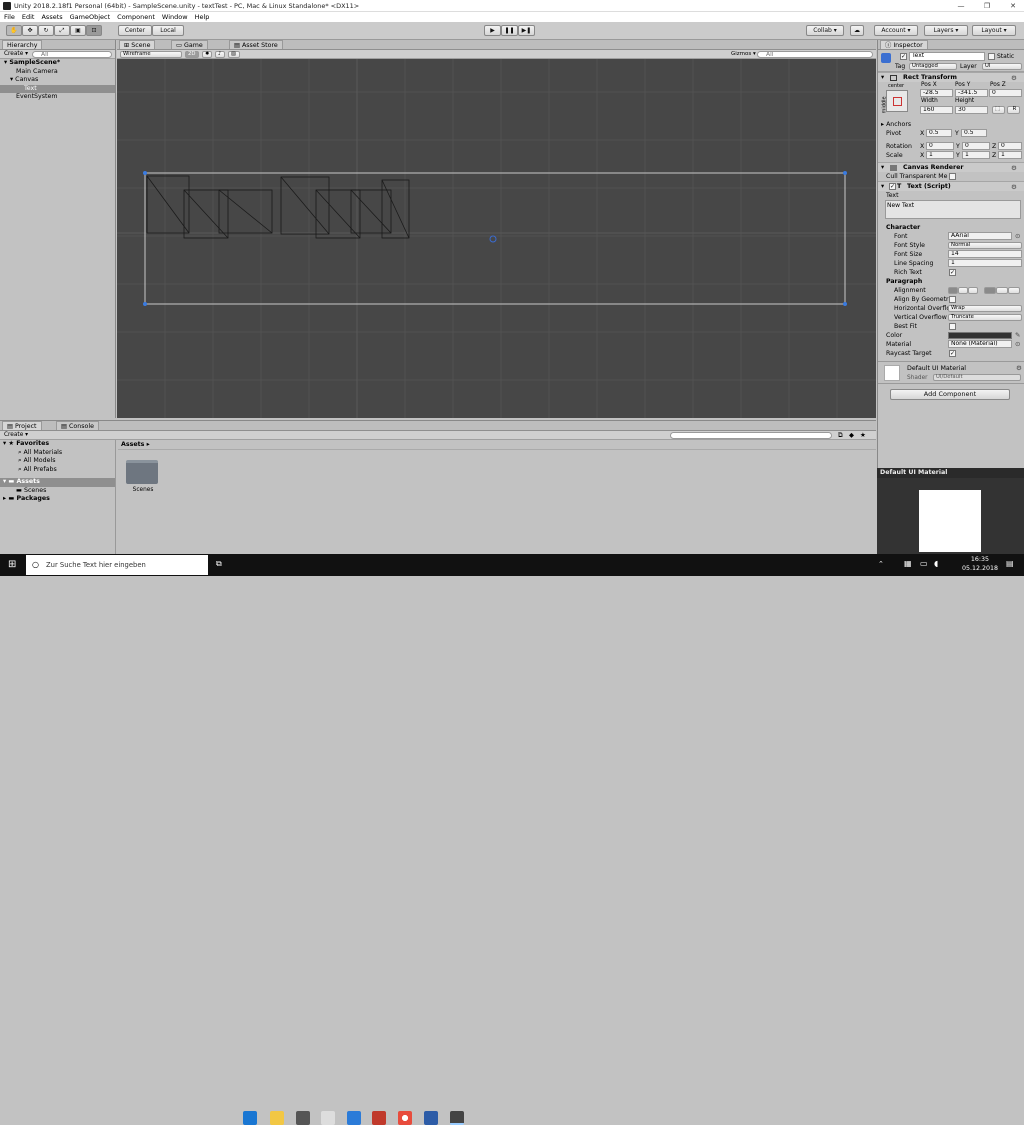 Image resolution: width=1024 pixels, height=1125 pixels. I want to click on pause-button-icon: ❚❚, so click(509, 30).